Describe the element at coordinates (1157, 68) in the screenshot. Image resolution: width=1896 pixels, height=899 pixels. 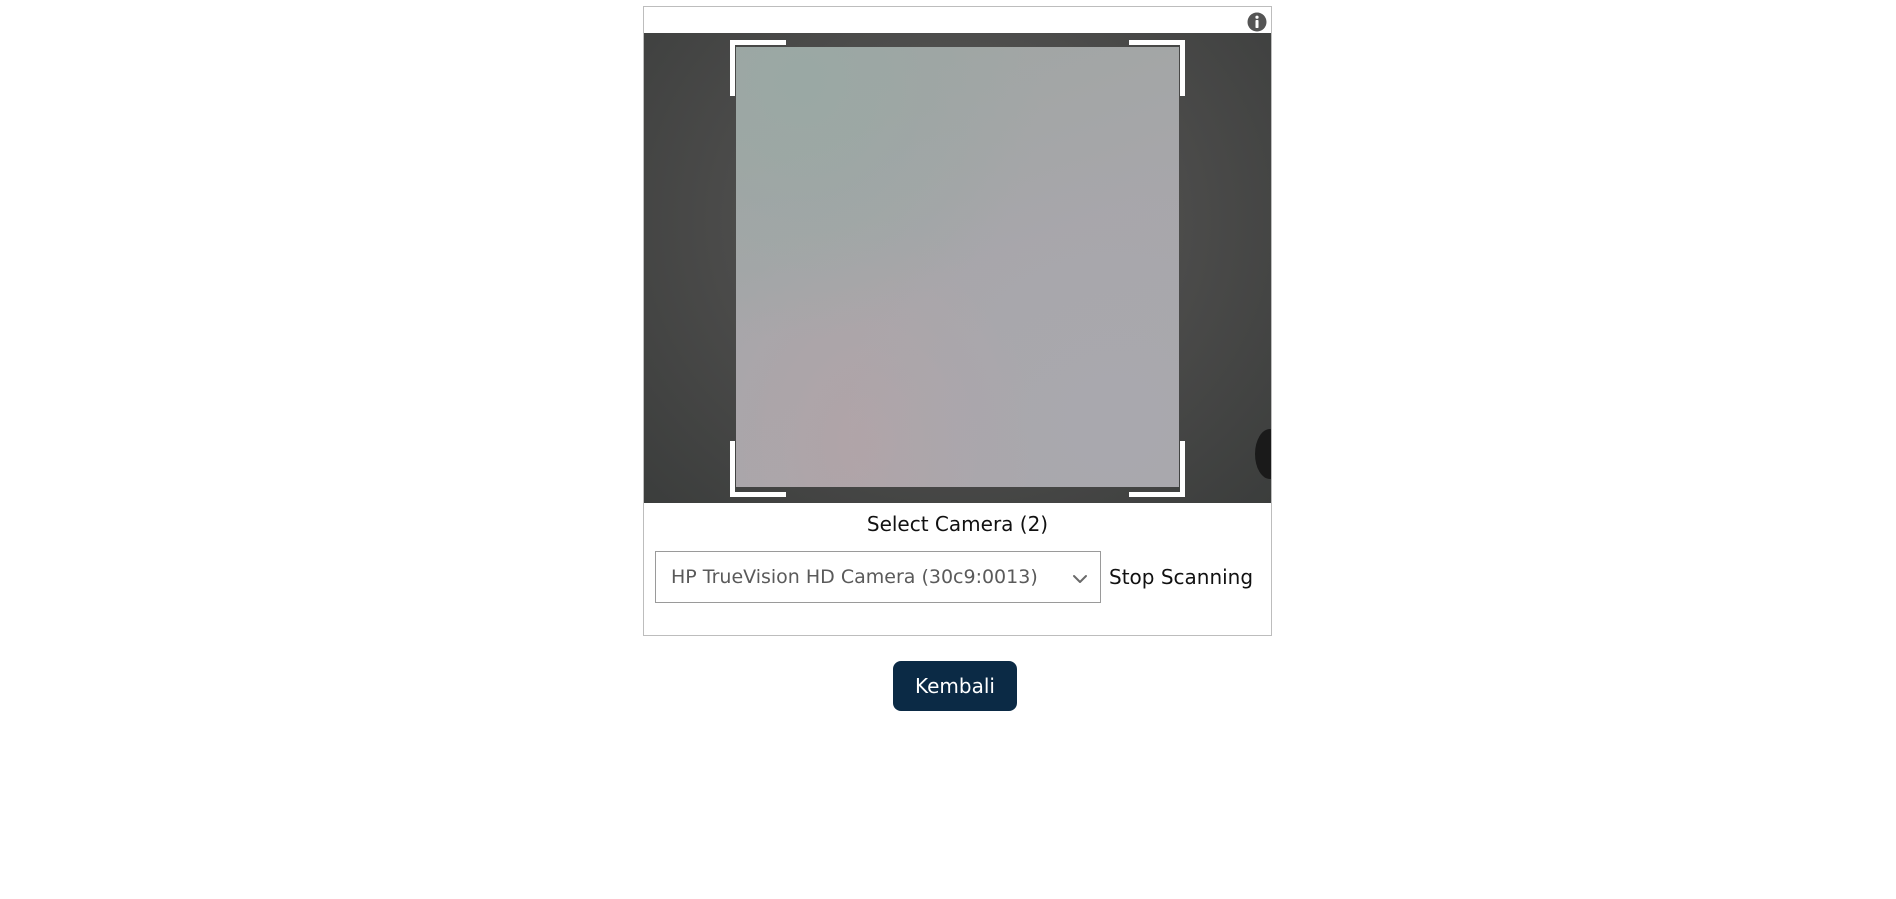
I see `scan-frame-corner-top-right` at that location.